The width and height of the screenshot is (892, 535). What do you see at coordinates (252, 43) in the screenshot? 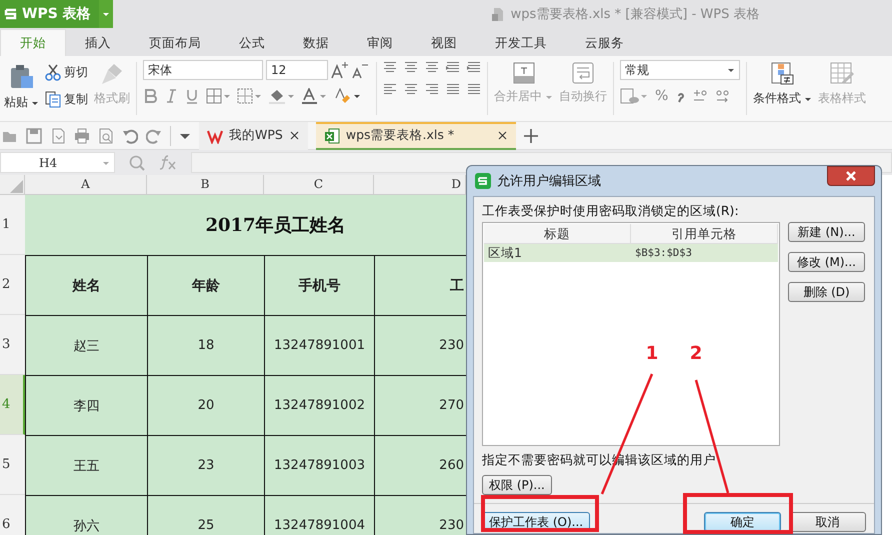
I see `ribbon-tab: 公式` at bounding box center [252, 43].